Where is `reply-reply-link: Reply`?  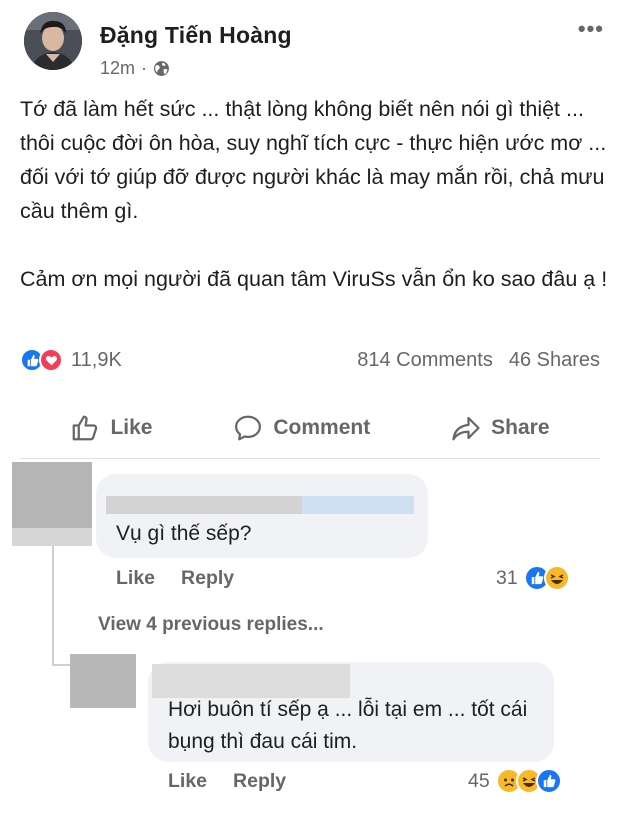 reply-reply-link: Reply is located at coordinates (259, 781).